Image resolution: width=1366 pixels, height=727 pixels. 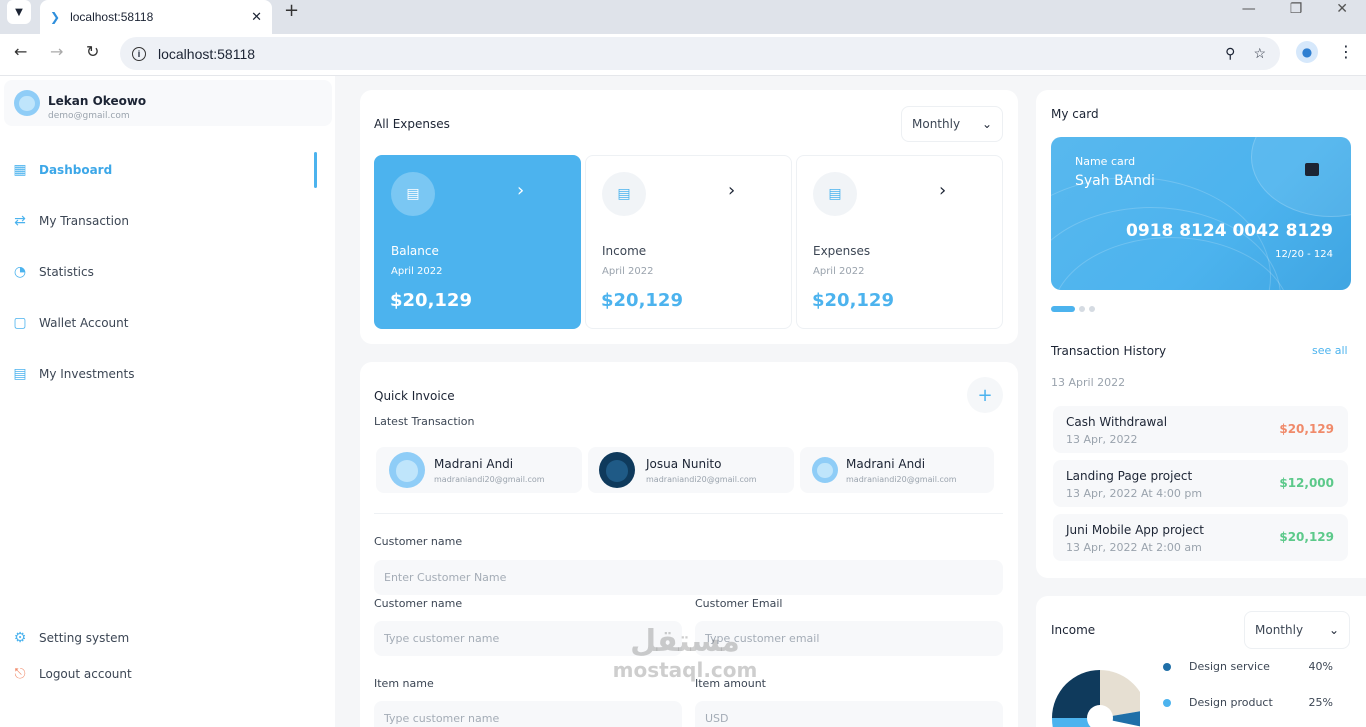 I want to click on transaction-name: Cash Withdrawal, so click(x=1117, y=422).